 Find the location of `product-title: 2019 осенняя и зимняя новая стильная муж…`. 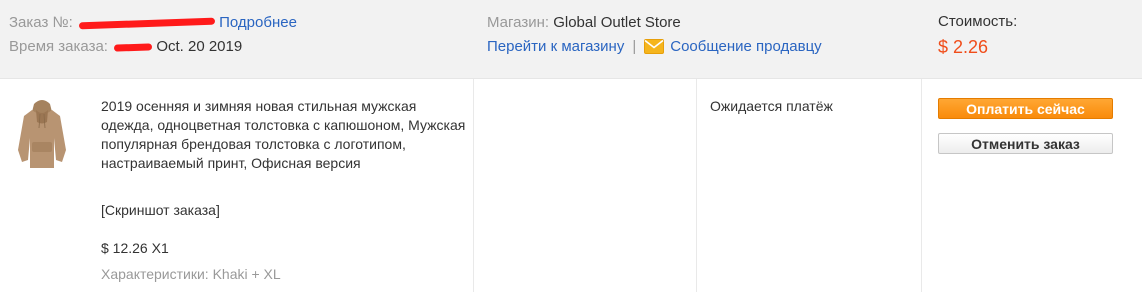

product-title: 2019 осенняя и зимняя новая стильная муж… is located at coordinates (283, 135).